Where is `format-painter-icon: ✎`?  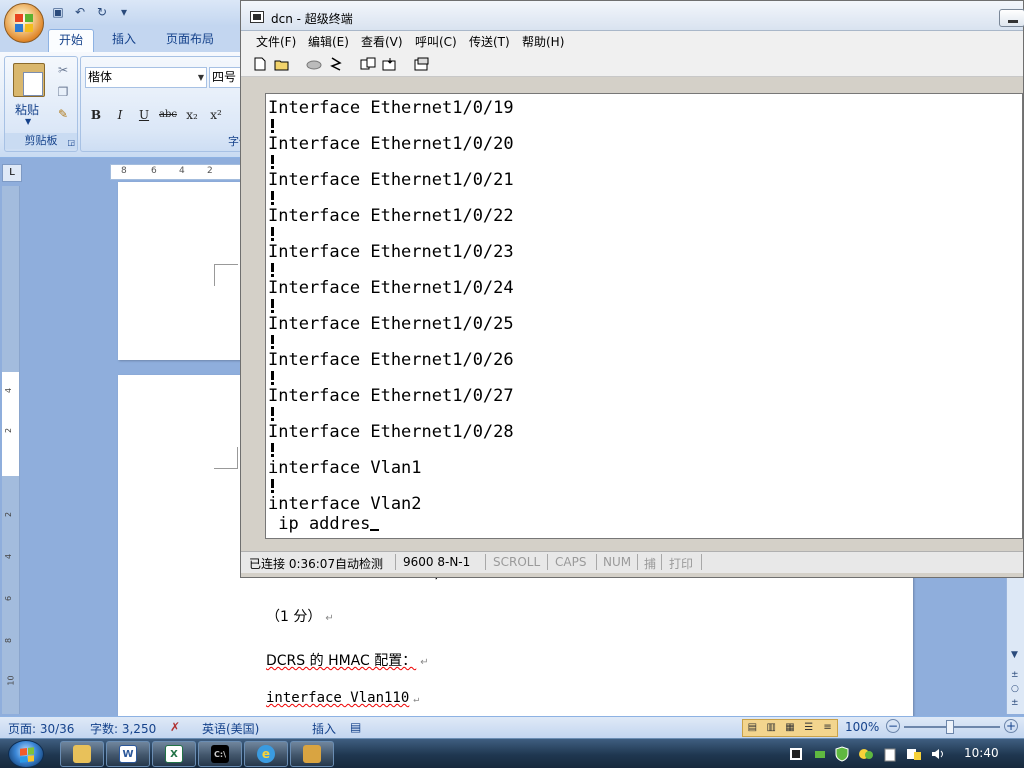
format-painter-icon: ✎ is located at coordinates (63, 115).